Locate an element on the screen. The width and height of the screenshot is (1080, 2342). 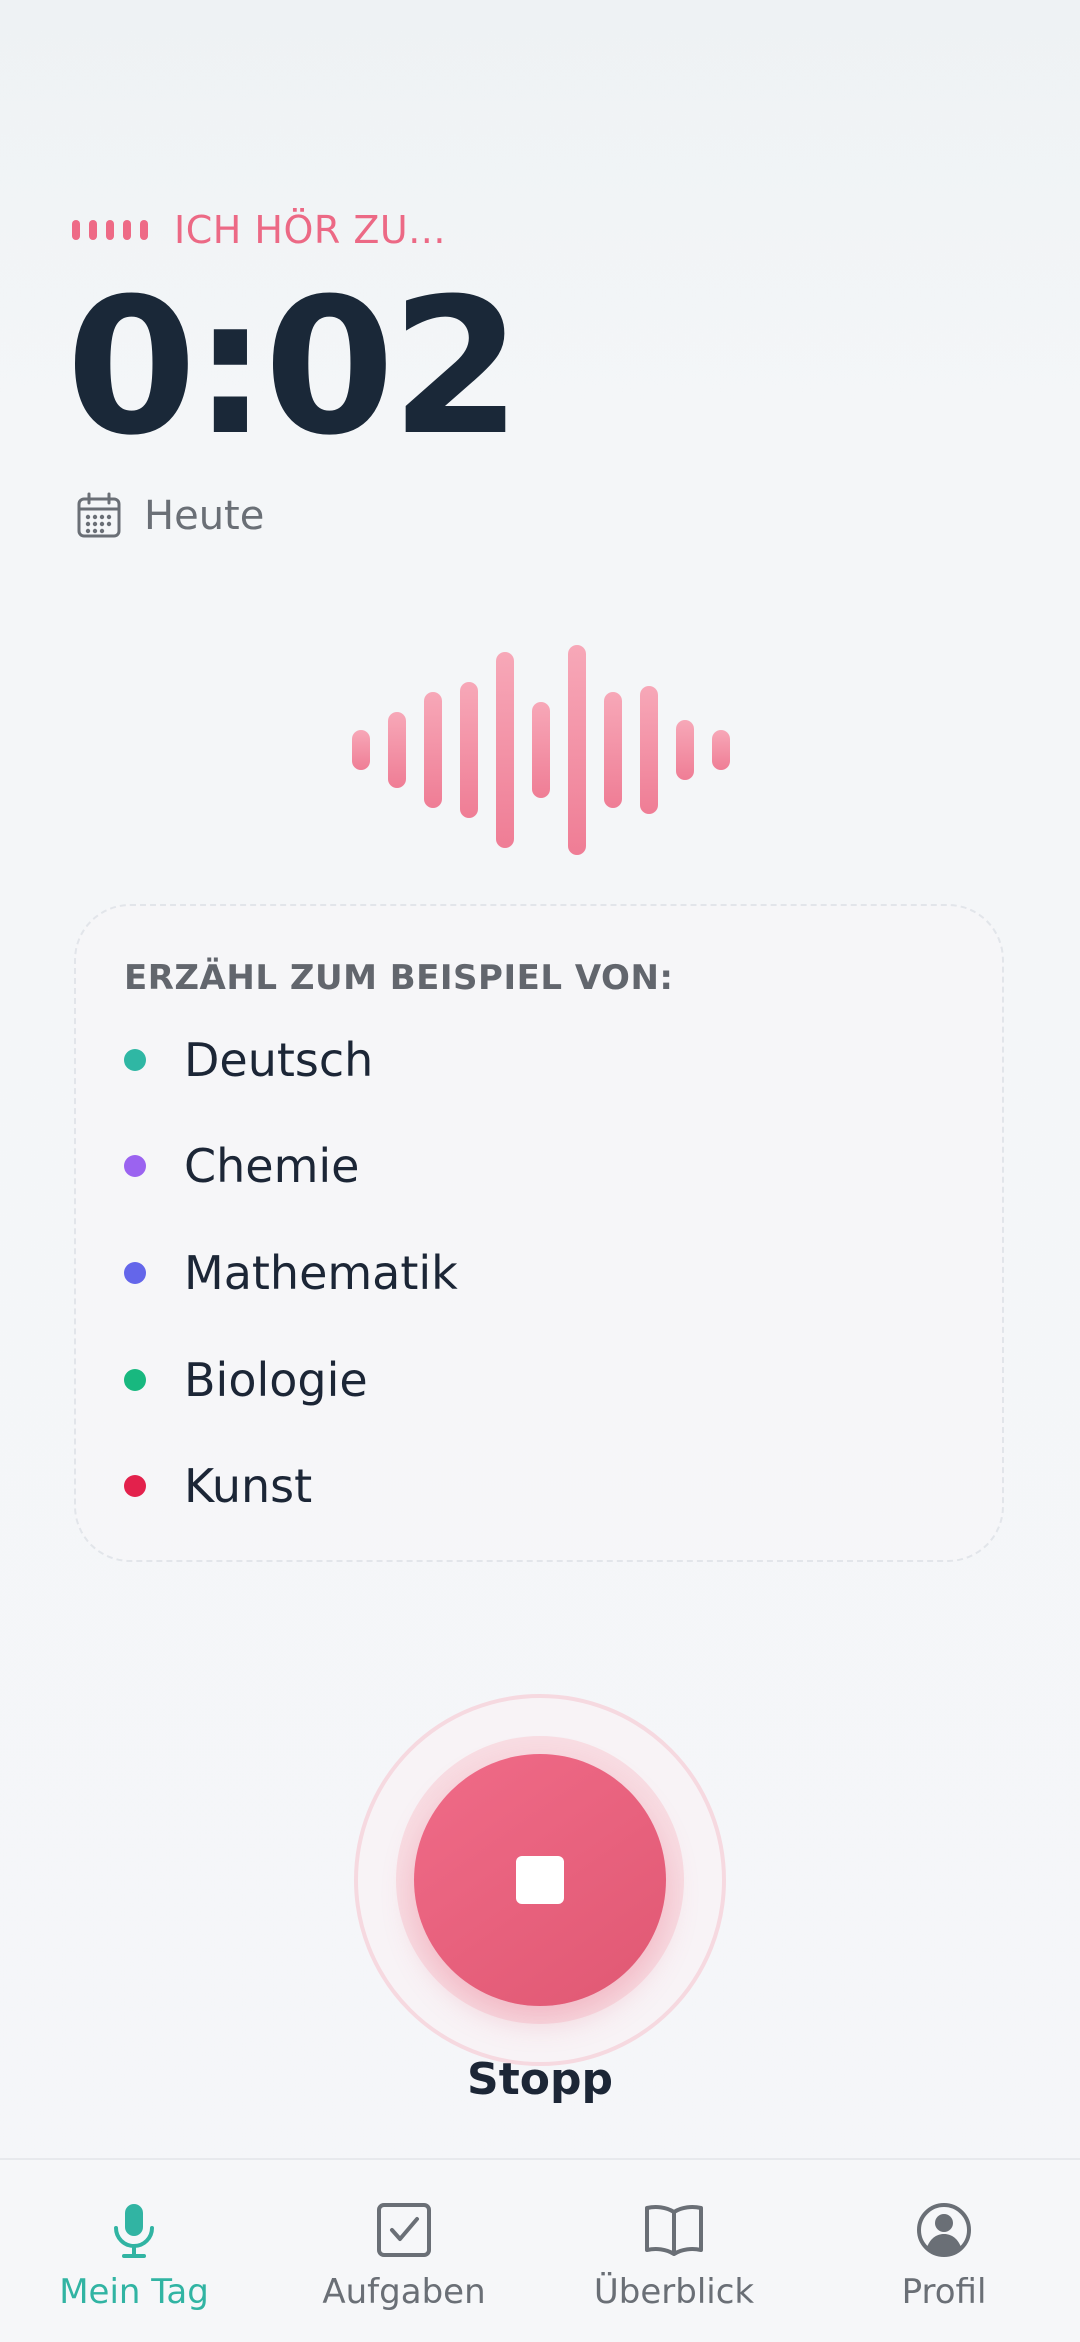
date-label: Heute is located at coordinates (204, 516).